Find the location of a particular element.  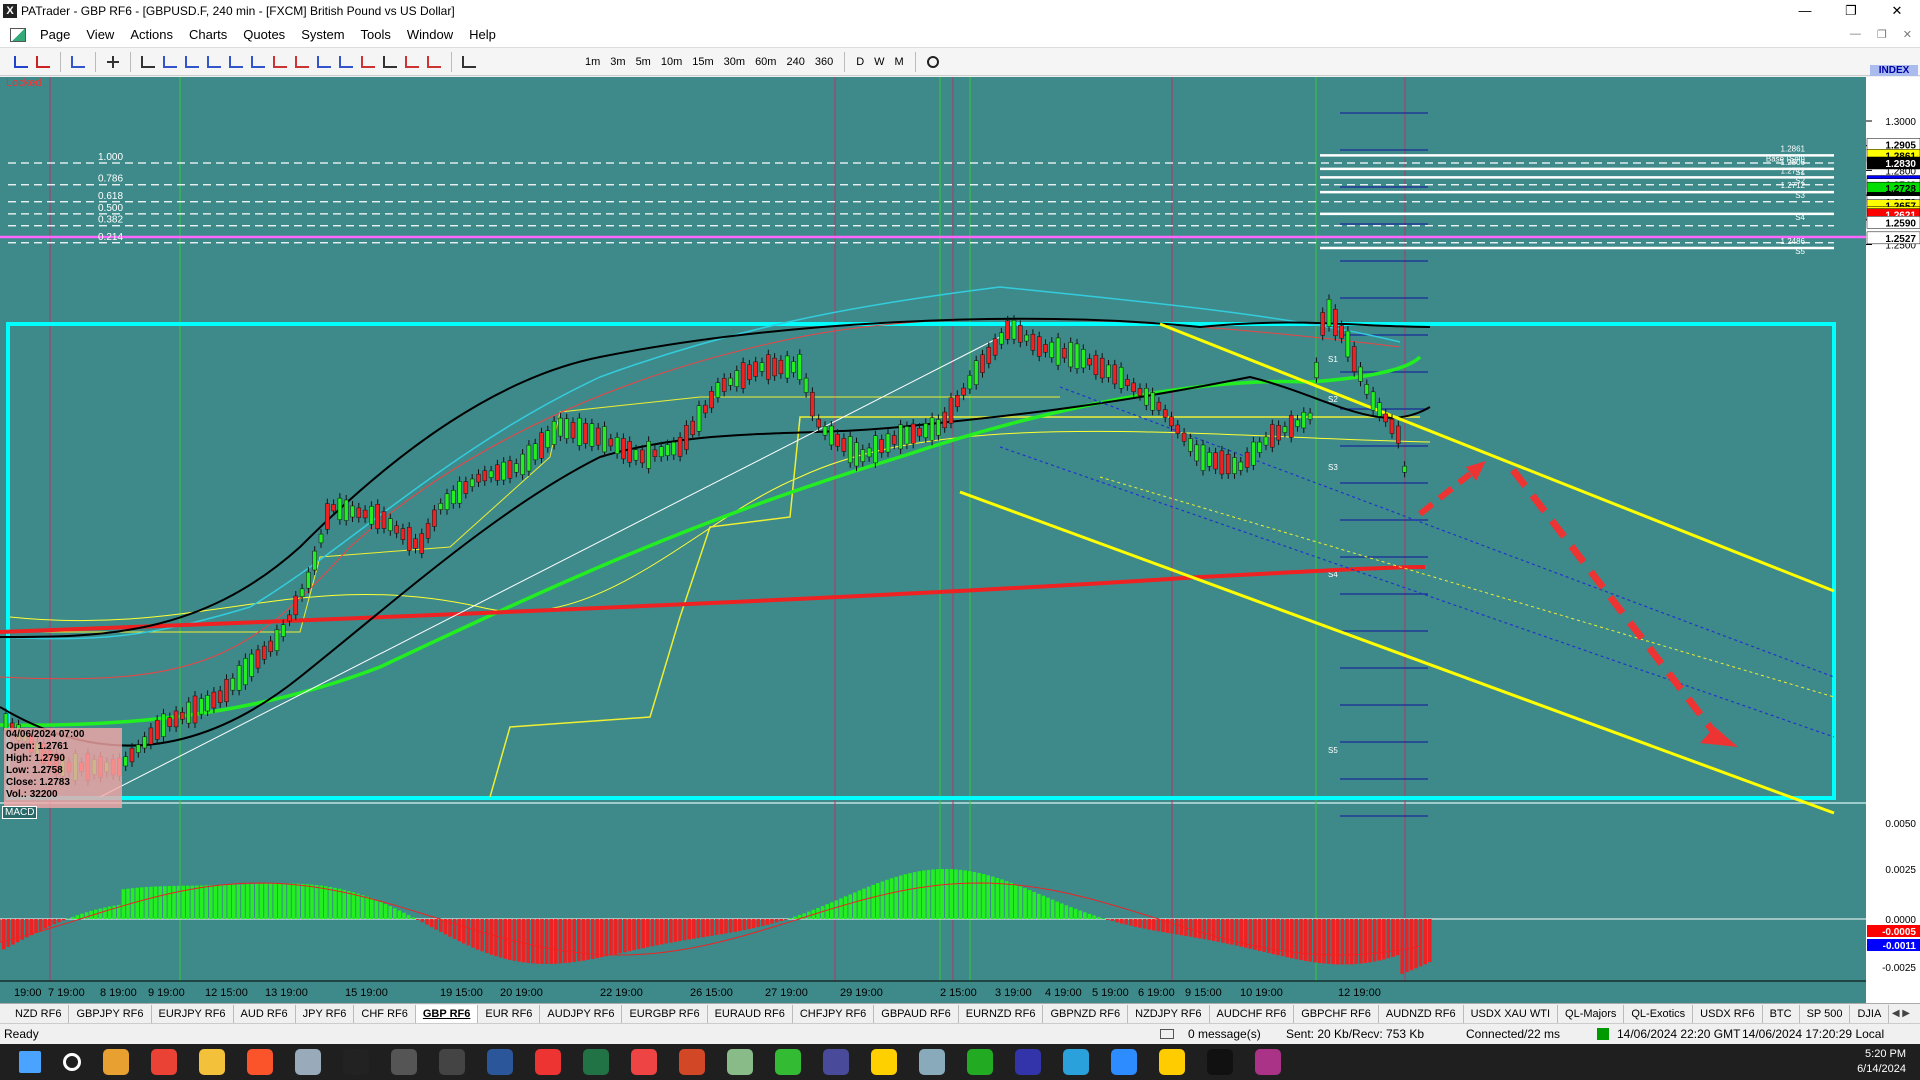

sheet-tab: EURJPY RF6 is located at coordinates (193, 1013).